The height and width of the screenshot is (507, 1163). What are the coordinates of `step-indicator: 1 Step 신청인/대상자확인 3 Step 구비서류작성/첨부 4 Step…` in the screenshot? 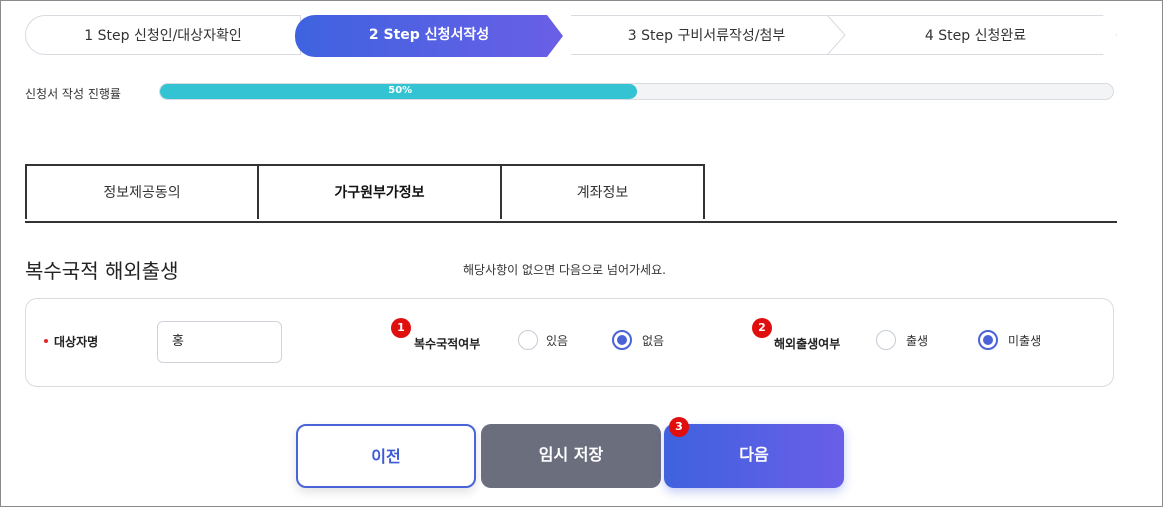 It's located at (571, 36).